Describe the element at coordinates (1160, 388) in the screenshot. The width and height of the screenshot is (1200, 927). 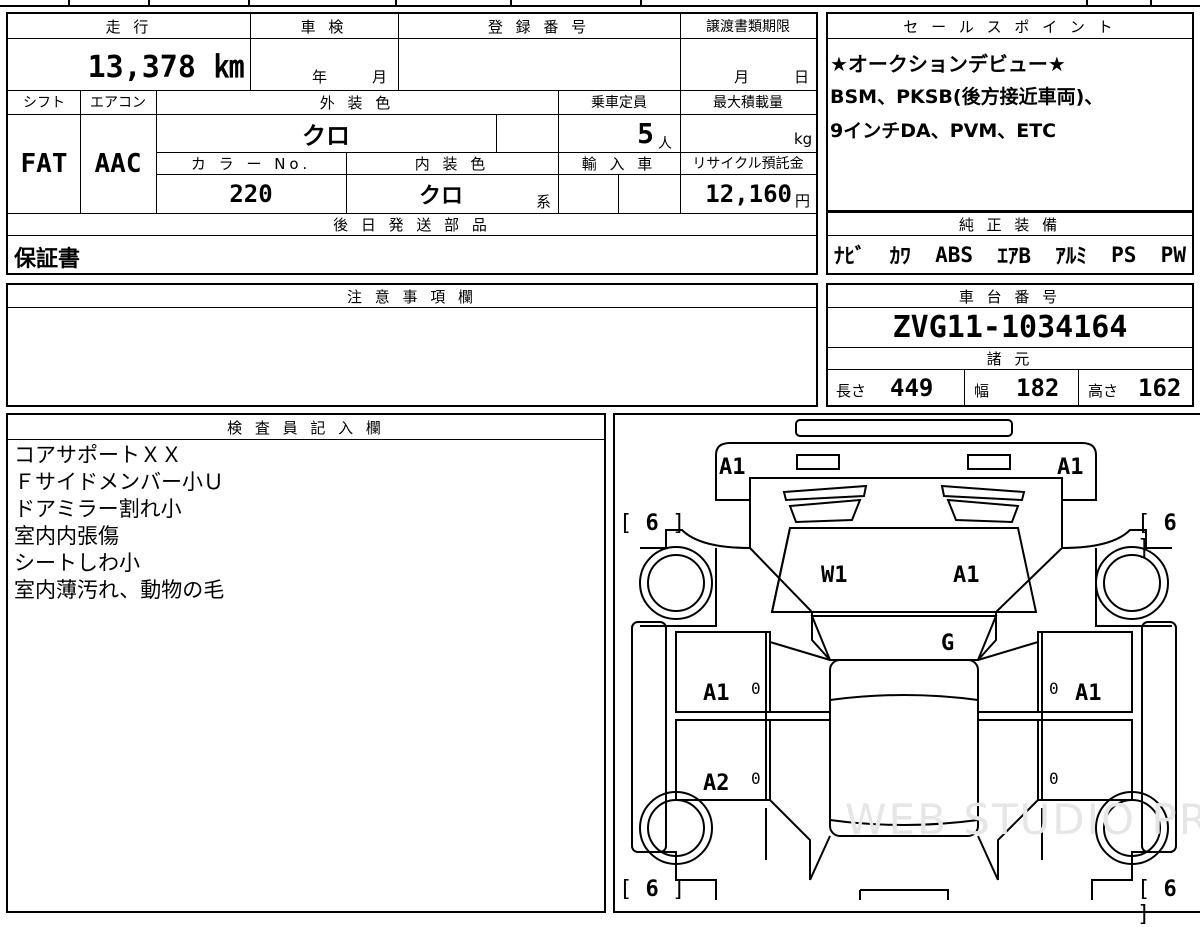
I see `height-value: 162` at that location.